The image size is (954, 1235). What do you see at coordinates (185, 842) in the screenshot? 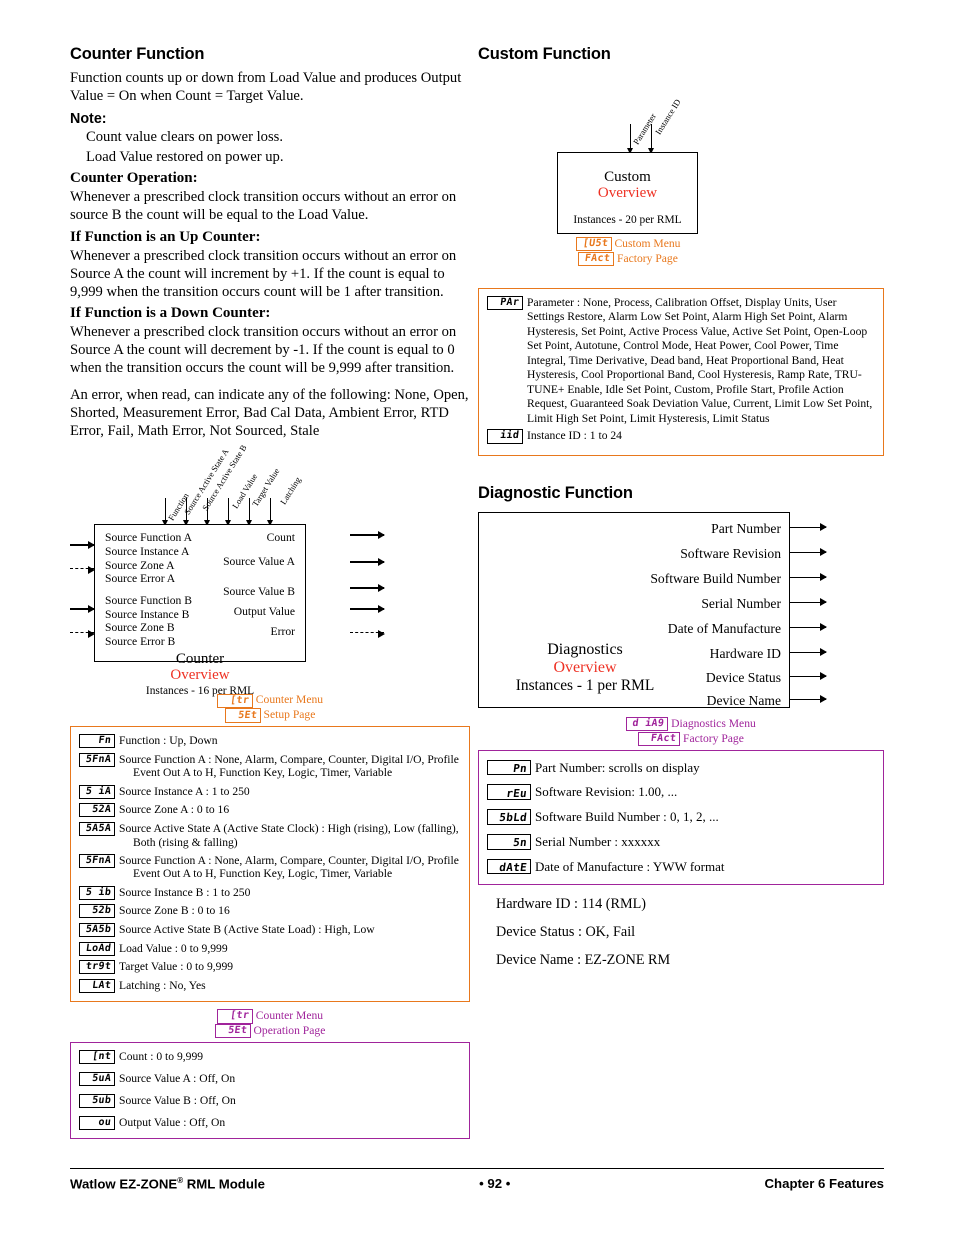
I see `param-text-cont: Both (rising & falling)` at bounding box center [185, 842].